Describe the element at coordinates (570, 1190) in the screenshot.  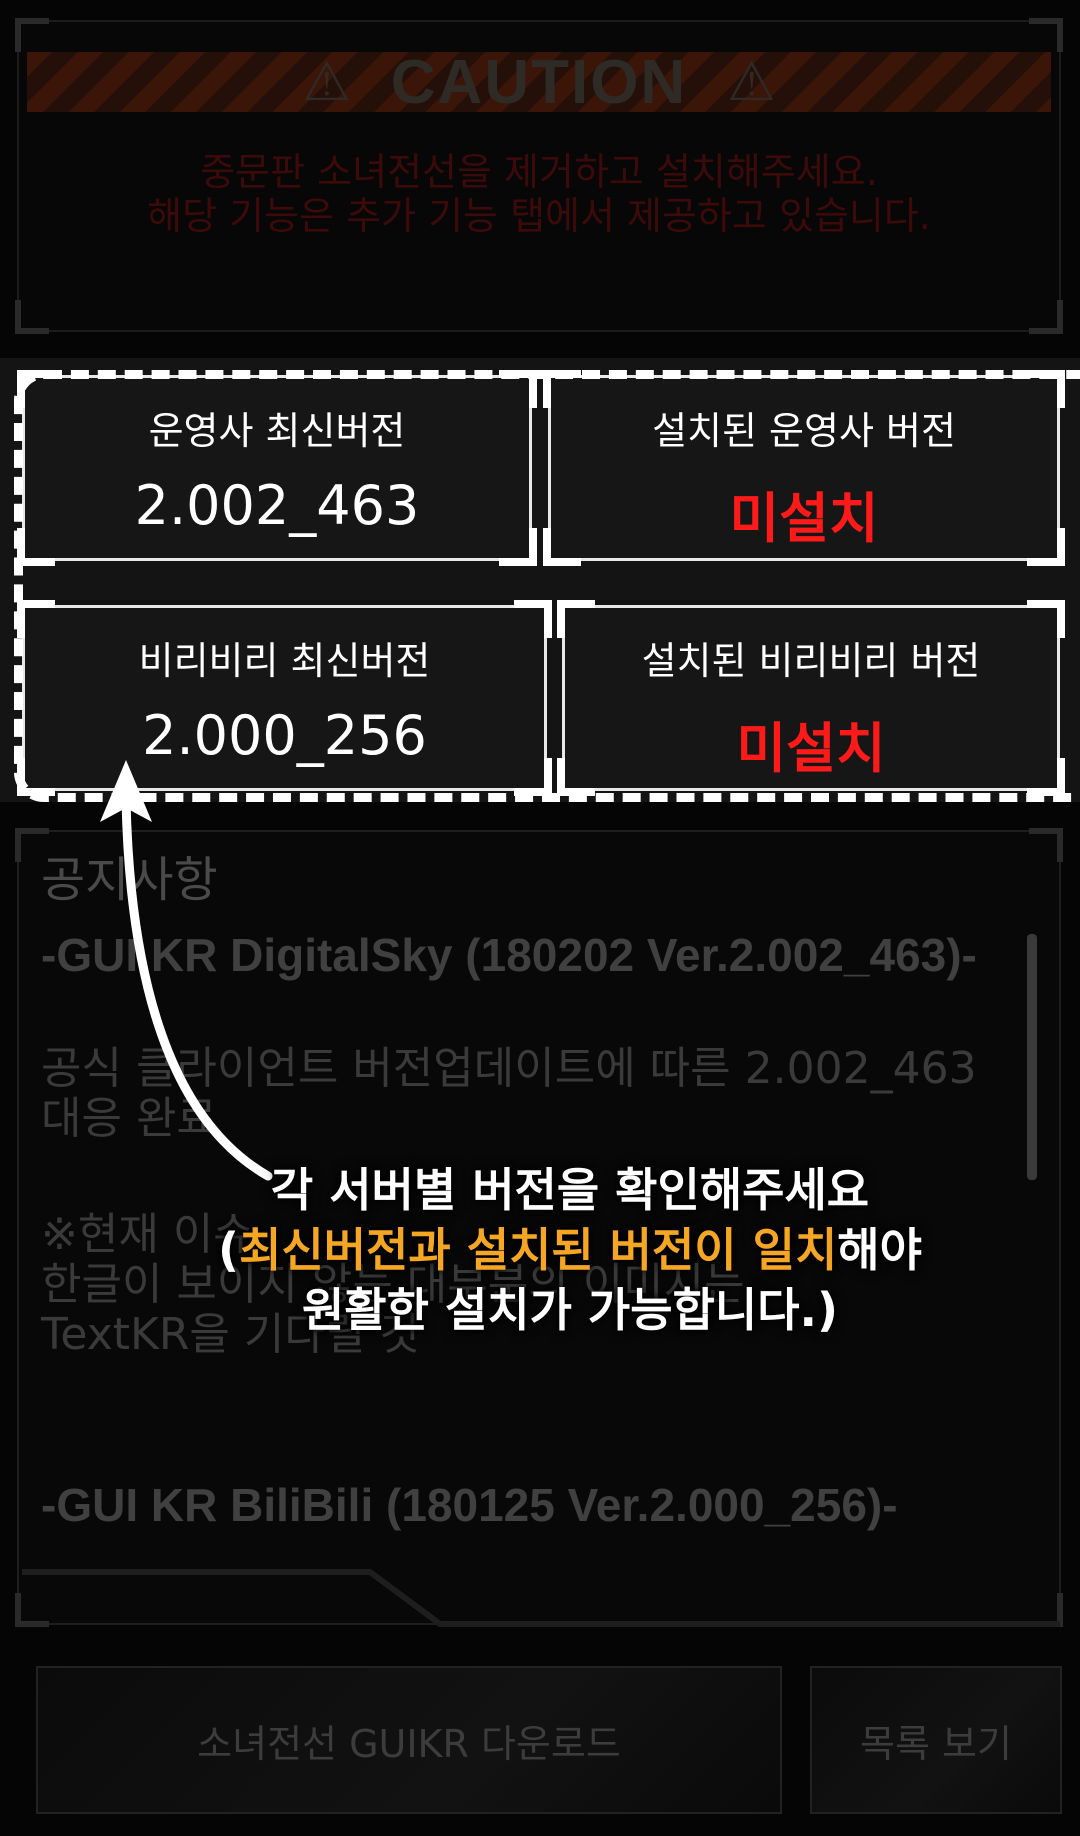
I see `annotation-line: 각 서버별 버전을 확인해주세요` at that location.